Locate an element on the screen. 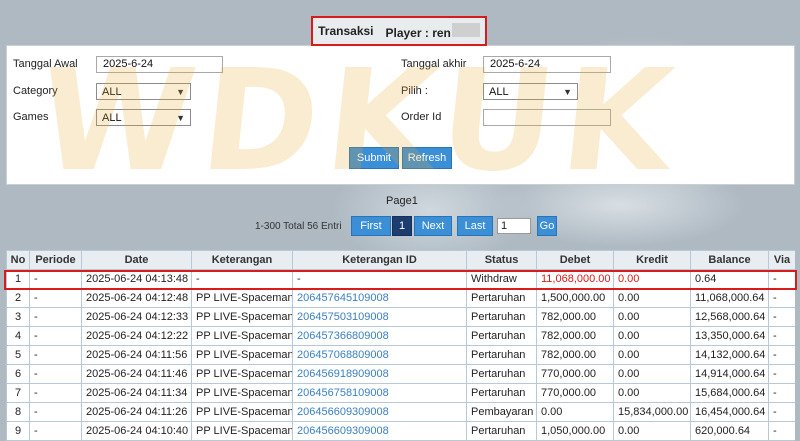 This screenshot has height=441, width=800. cell-no: 3 is located at coordinates (18, 317).